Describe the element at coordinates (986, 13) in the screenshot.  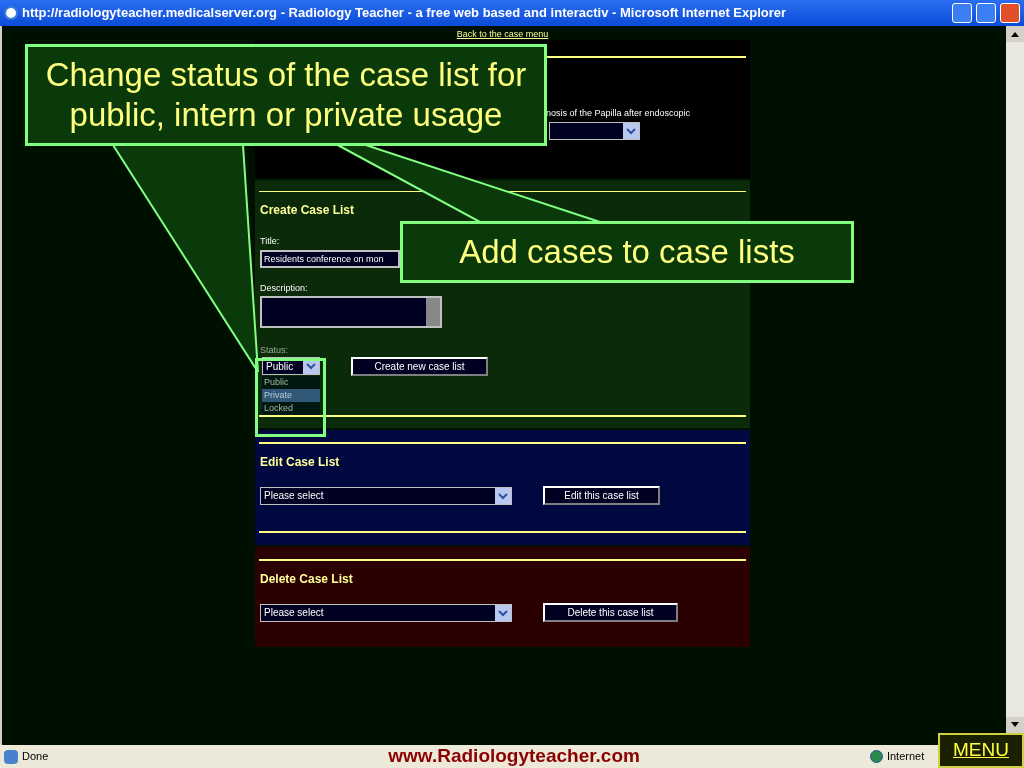
I see `restore-button` at that location.